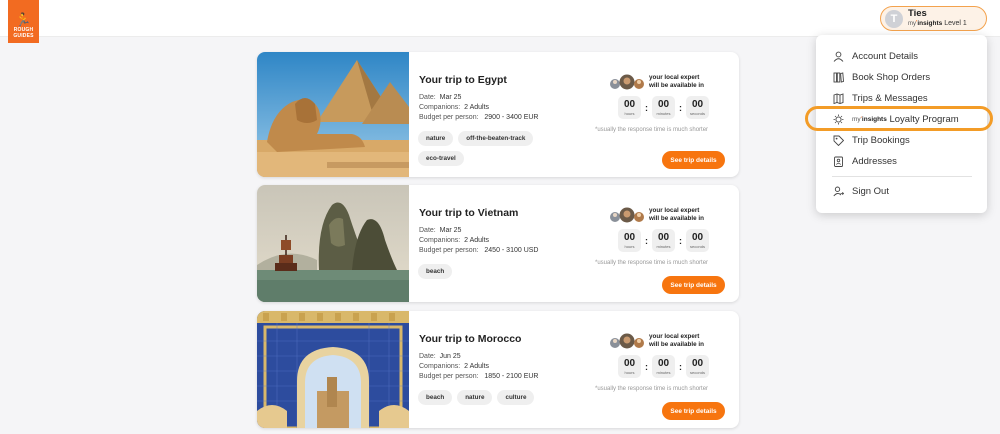 The image size is (1000, 434). What do you see at coordinates (440, 230) in the screenshot?
I see `trip-date: Date: Mar 25` at bounding box center [440, 230].